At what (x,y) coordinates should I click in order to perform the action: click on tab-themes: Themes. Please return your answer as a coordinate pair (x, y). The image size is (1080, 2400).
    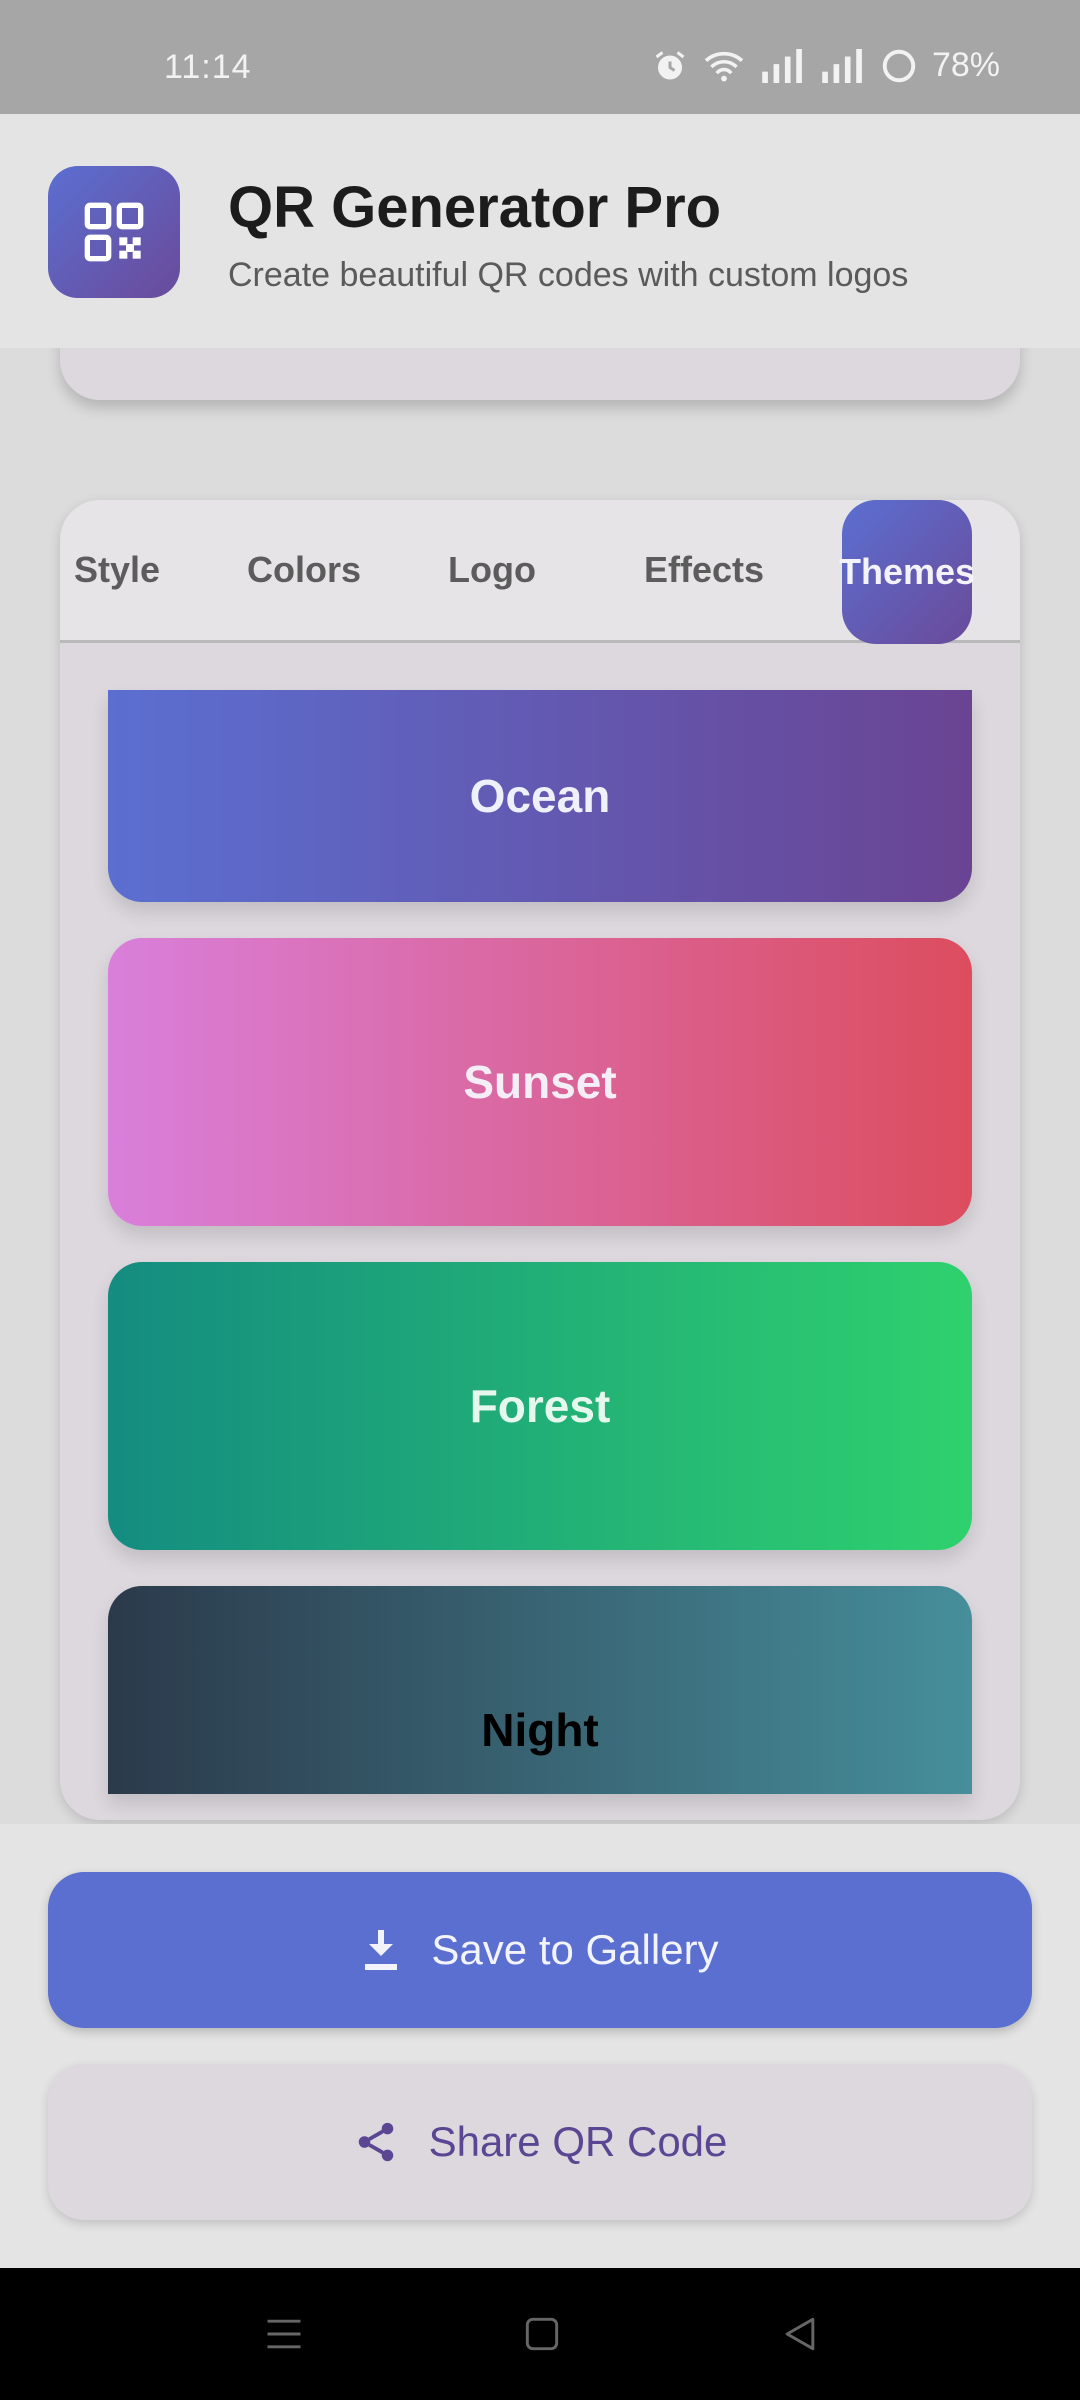
    Looking at the image, I should click on (907, 572).